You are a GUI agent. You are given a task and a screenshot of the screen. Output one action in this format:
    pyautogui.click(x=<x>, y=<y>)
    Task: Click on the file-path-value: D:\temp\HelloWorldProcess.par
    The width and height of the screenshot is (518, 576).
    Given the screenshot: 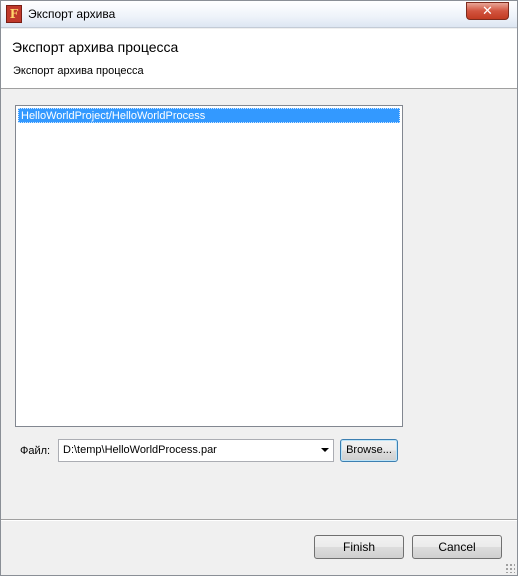 What is the action you would take?
    pyautogui.click(x=140, y=450)
    